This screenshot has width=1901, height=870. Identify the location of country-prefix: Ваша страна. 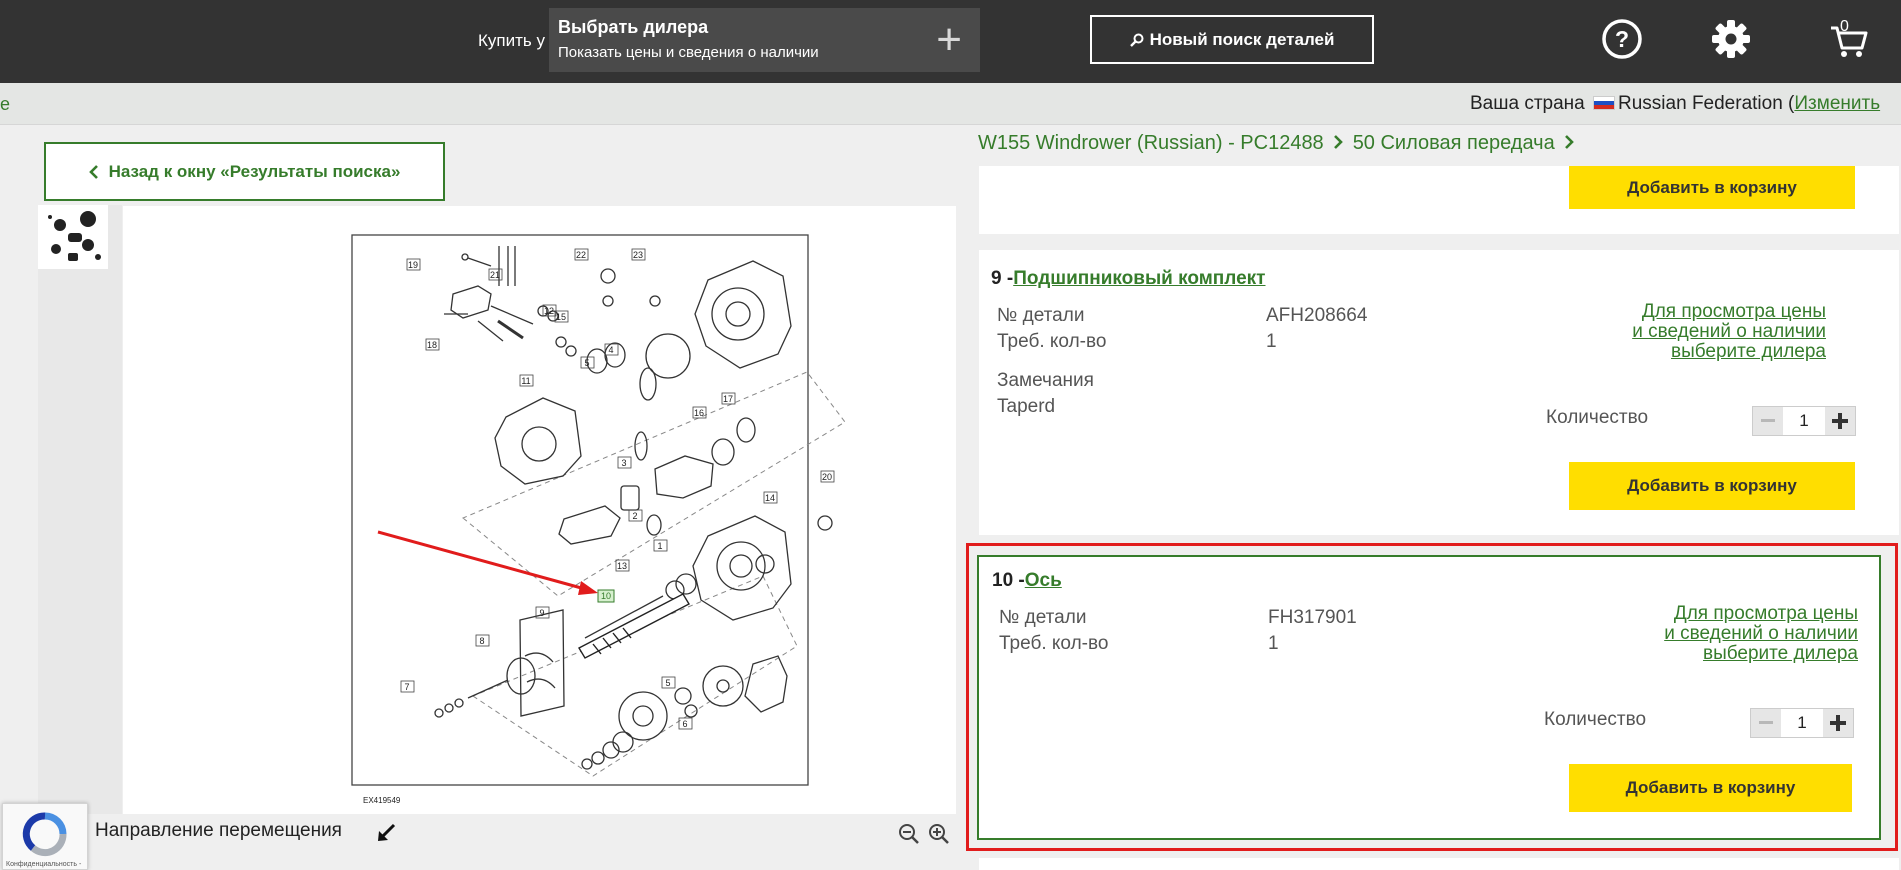
(1527, 103).